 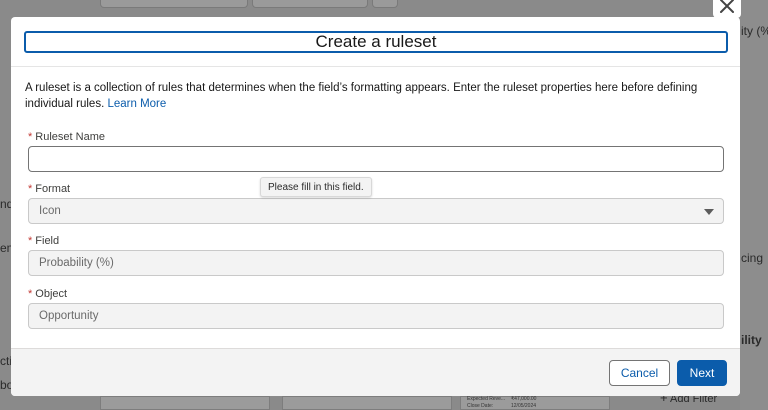 I want to click on card-field-value: ₹47,000.00, so click(x=523, y=399).